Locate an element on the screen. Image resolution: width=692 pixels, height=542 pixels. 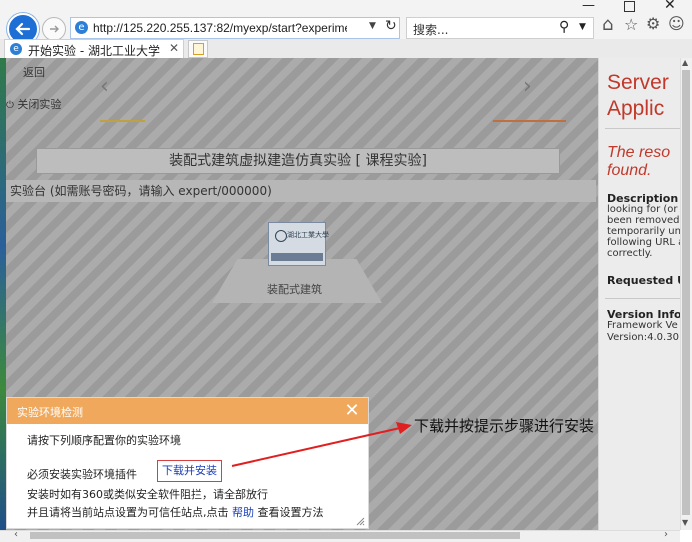
dialog-header: 实验环境检测 ✕ is located at coordinates (187, 411).